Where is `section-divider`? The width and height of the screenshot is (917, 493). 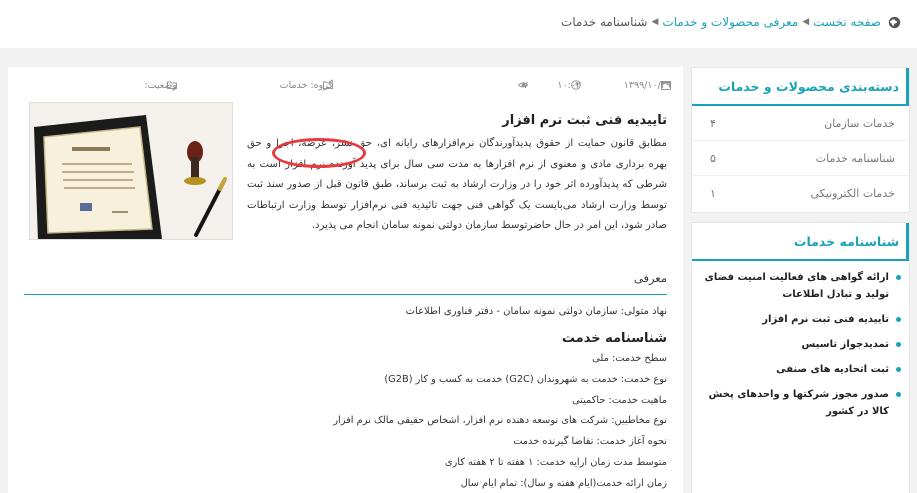
section-divider is located at coordinates (345, 294).